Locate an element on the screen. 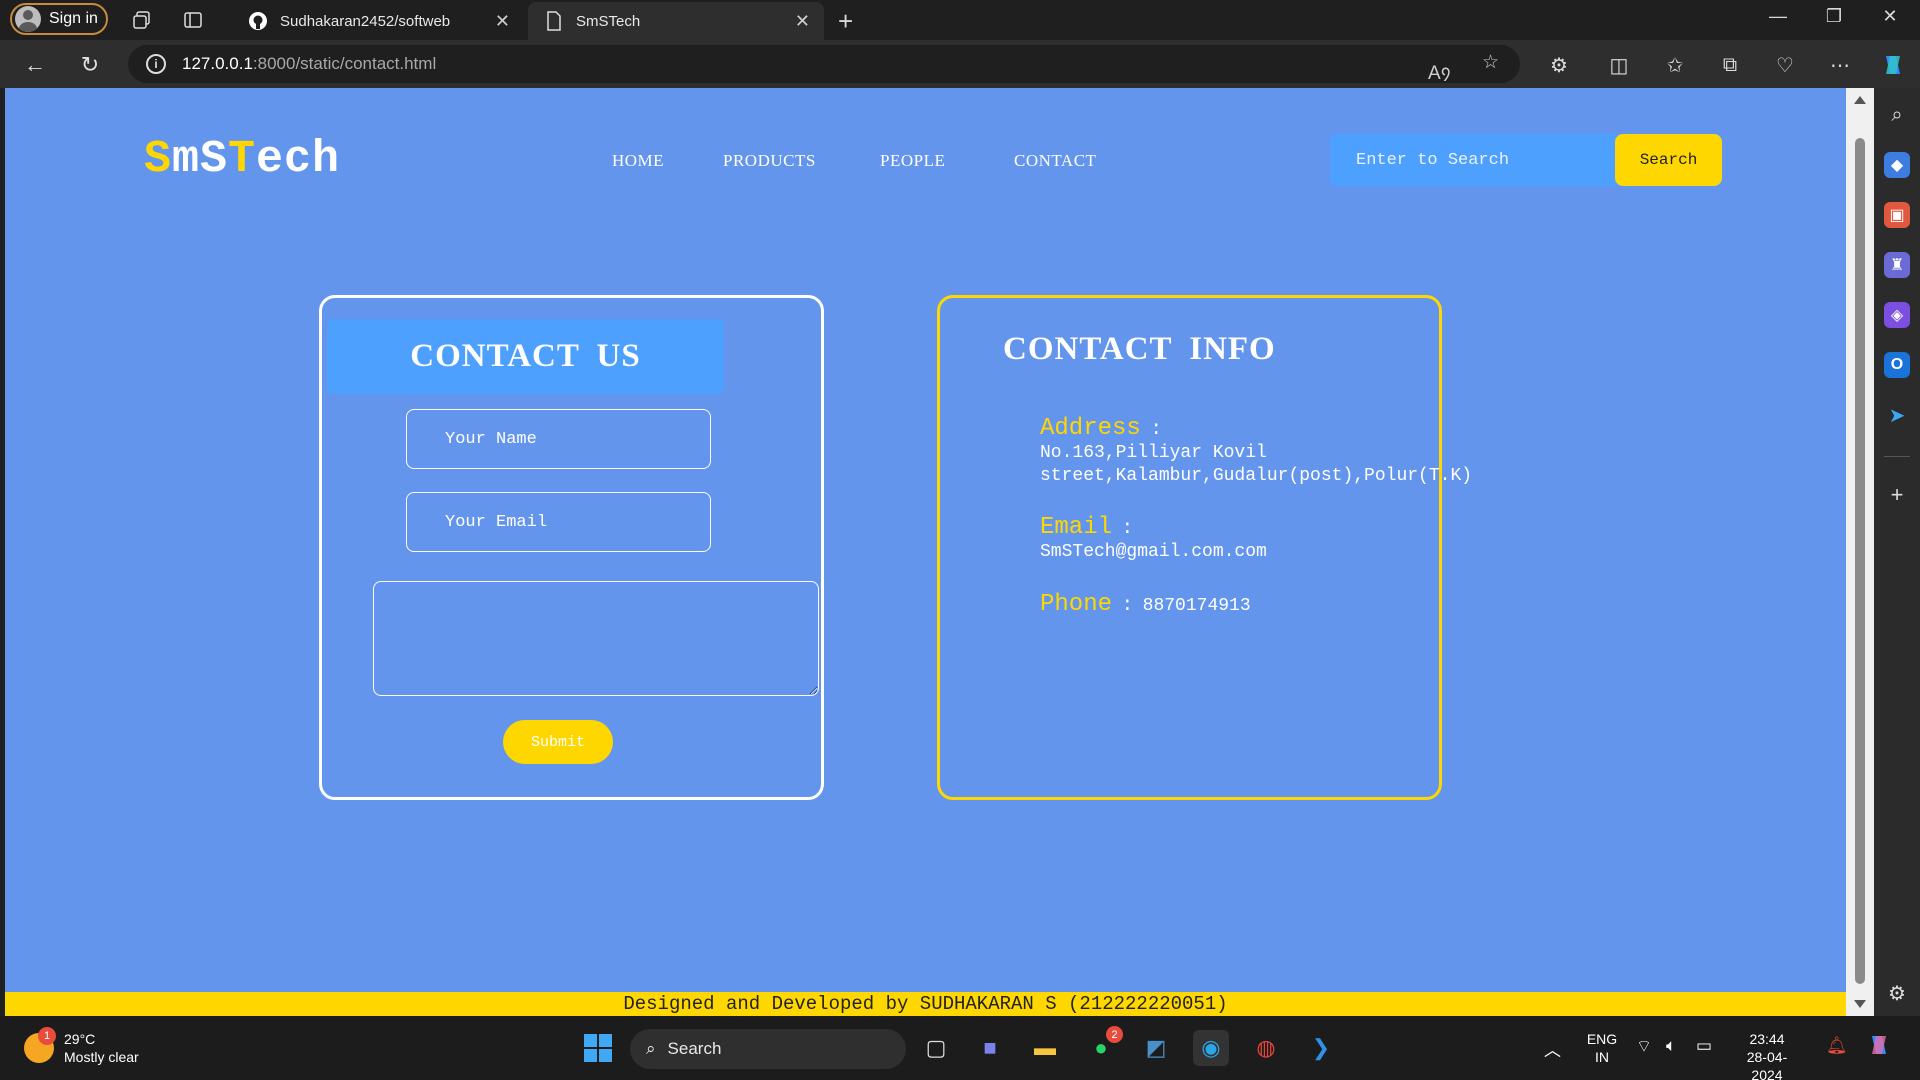 The width and height of the screenshot is (1920, 1080). start-windows-icon is located at coordinates (598, 1048).